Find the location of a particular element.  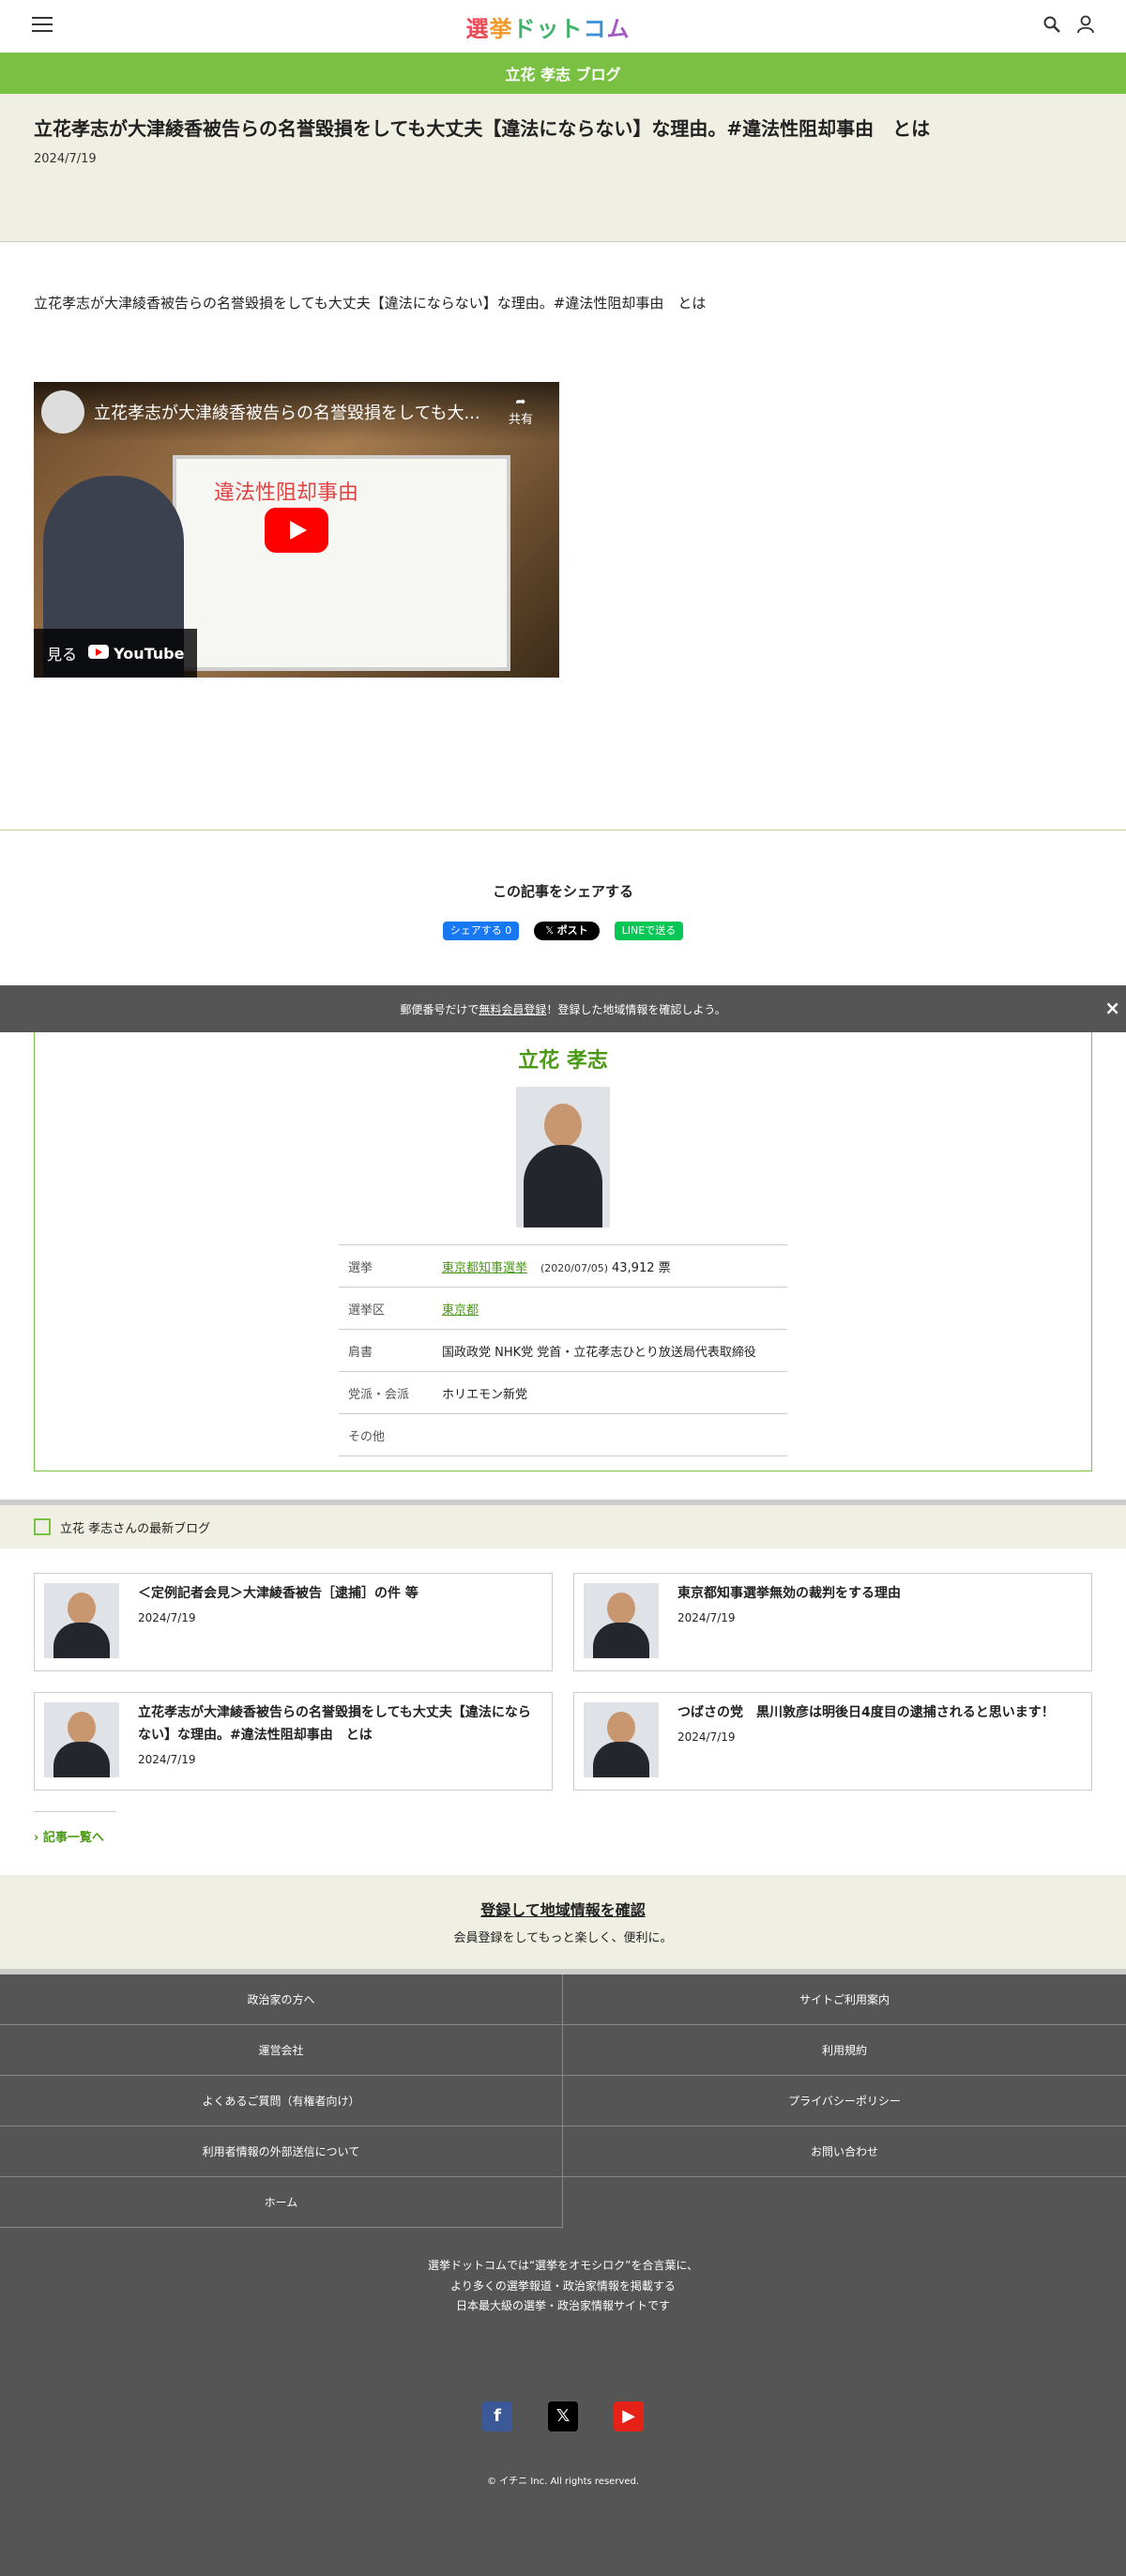

footer-link: 政治家の方へ is located at coordinates (281, 1999).